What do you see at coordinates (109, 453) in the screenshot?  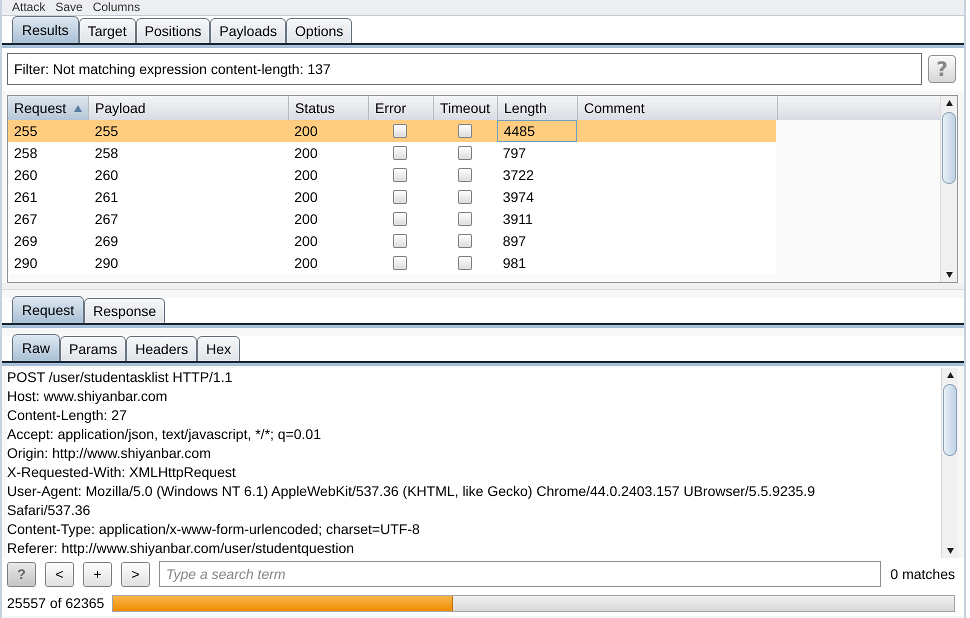 I see `request-line: Origin: http://www.shiyanbar.com` at bounding box center [109, 453].